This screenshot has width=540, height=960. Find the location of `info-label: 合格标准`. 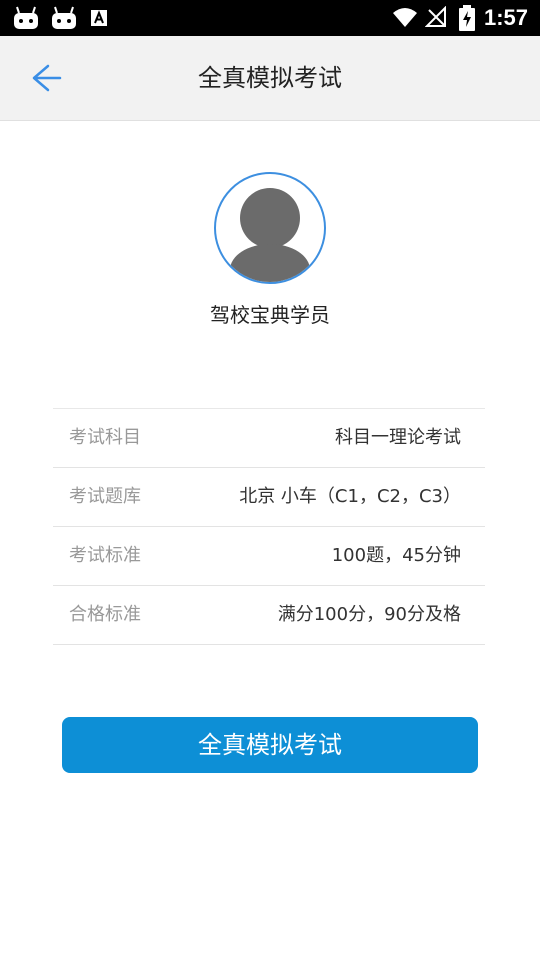

info-label: 合格标准 is located at coordinates (105, 614).